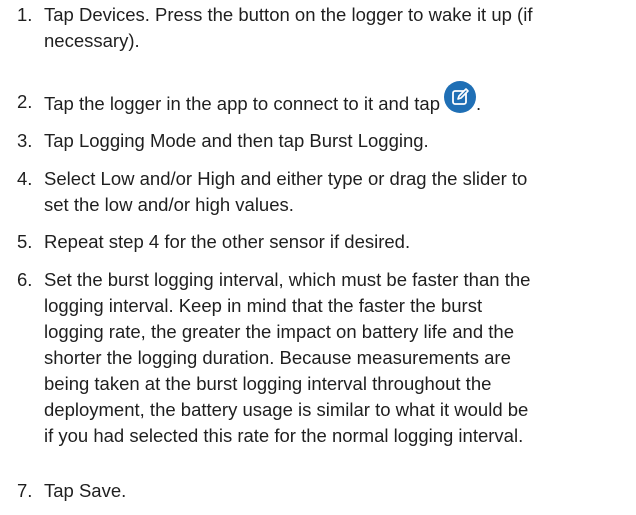 The width and height of the screenshot is (636, 515). I want to click on step-number: 1., so click(25, 14).